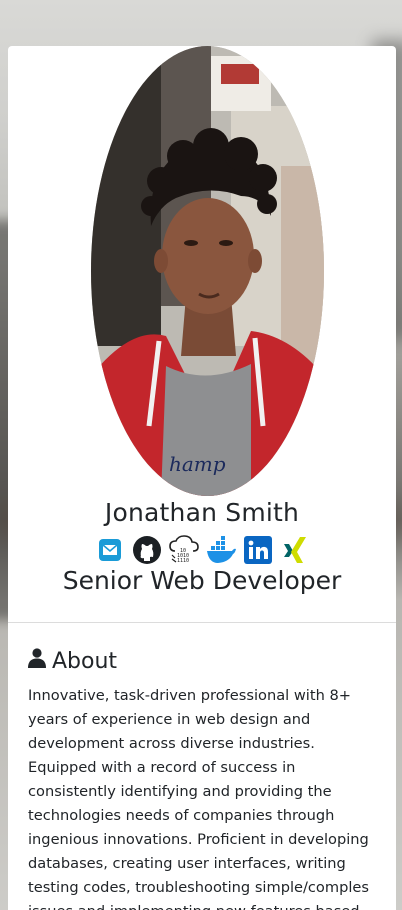 The width and height of the screenshot is (402, 910). What do you see at coordinates (202, 512) in the screenshot?
I see `profile-name: Jonathan Smith` at bounding box center [202, 512].